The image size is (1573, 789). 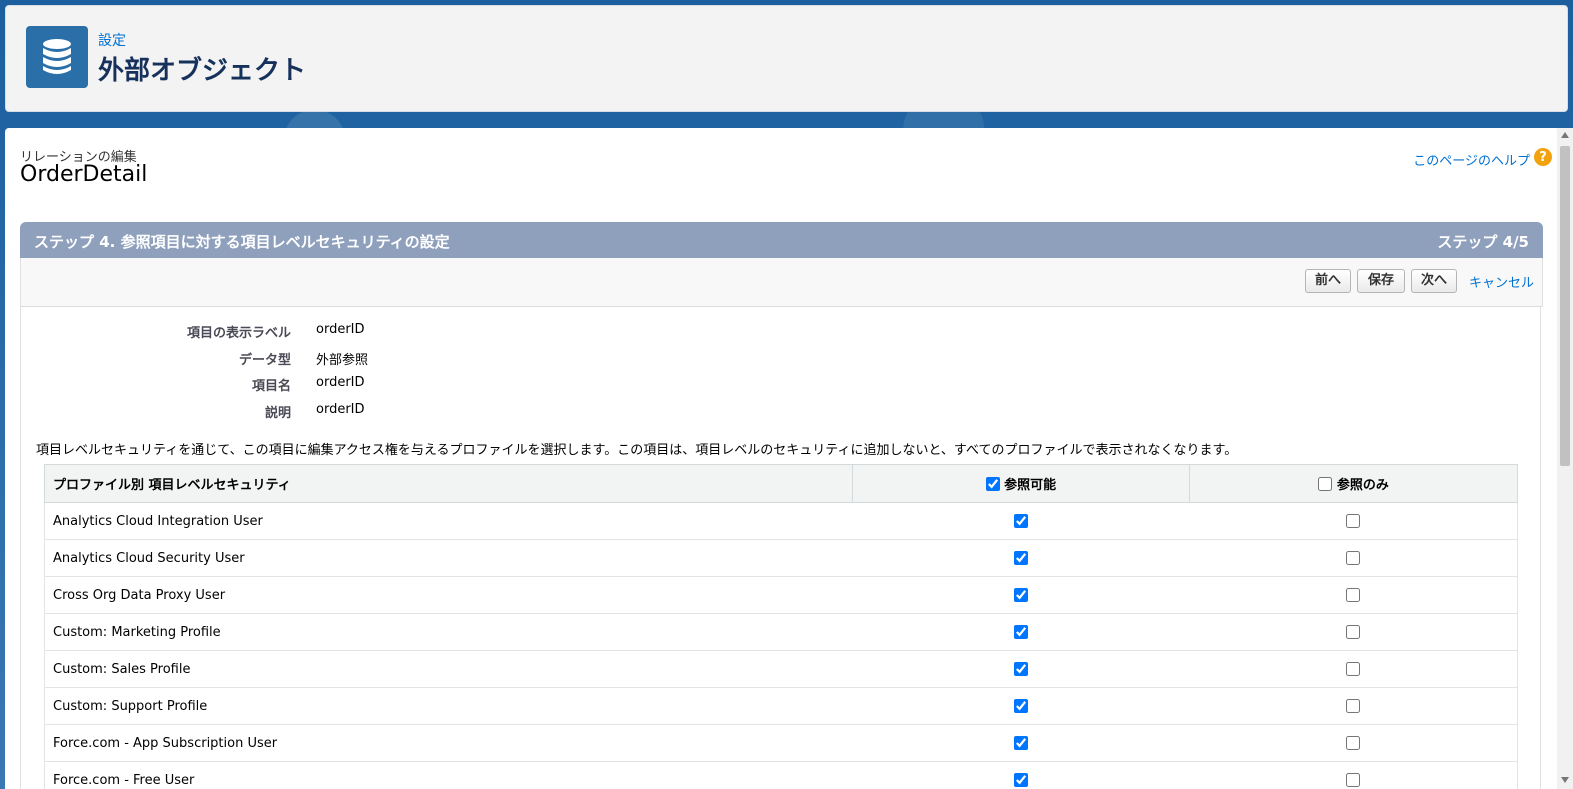 What do you see at coordinates (277, 413) in the screenshot?
I see `detail-label: 説明` at bounding box center [277, 413].